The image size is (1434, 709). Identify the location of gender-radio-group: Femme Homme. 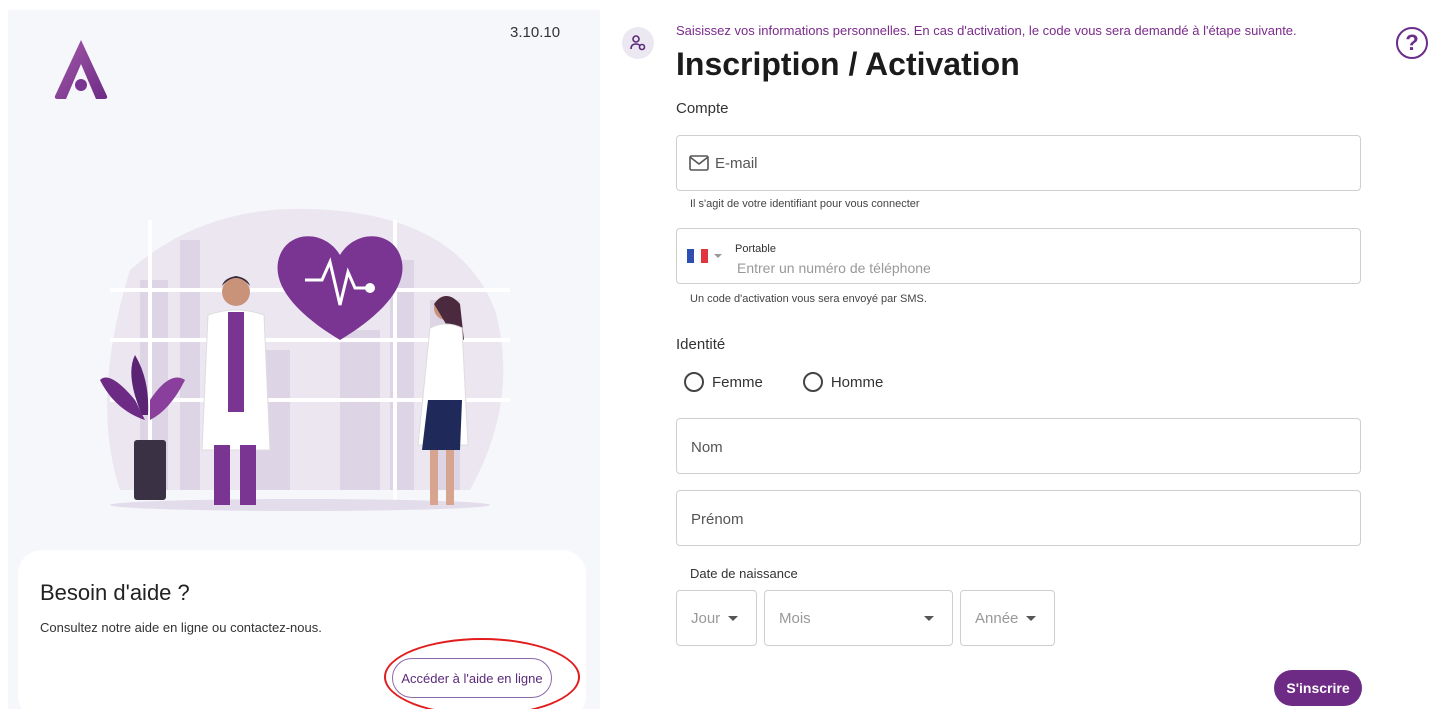
(783, 382).